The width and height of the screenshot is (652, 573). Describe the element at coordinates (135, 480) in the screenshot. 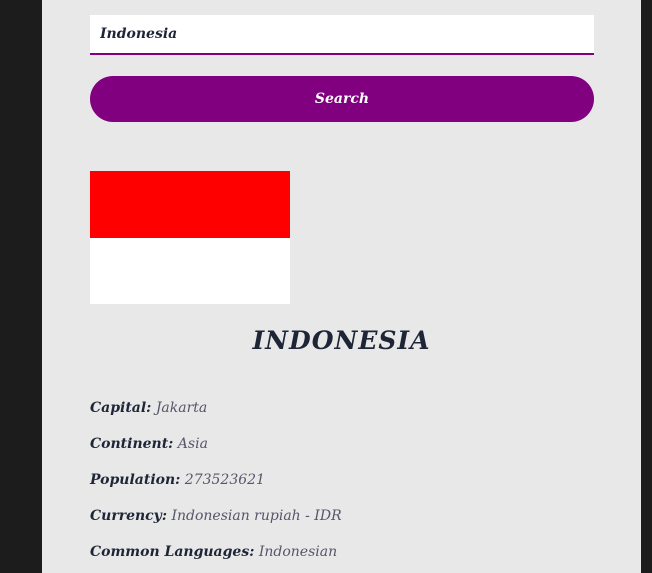

I see `population-label: Population:` at that location.